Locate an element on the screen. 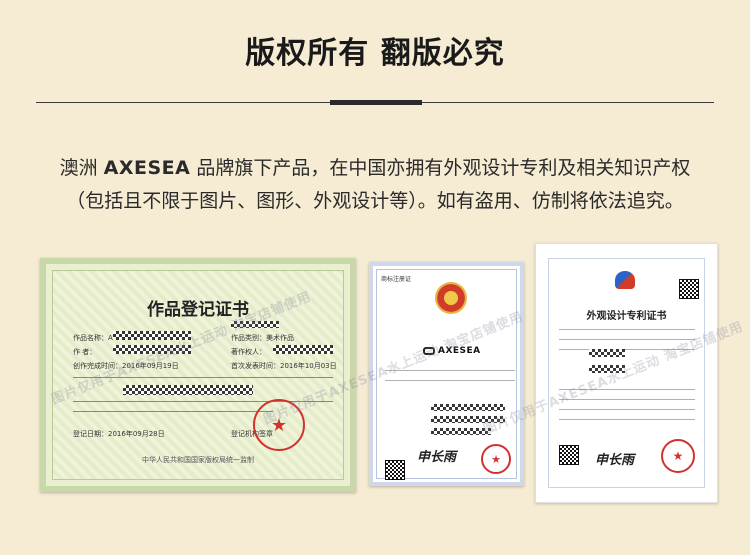 This screenshot has width=750, height=555. copyright-category: 作品类别：美术作品 is located at coordinates (262, 338).